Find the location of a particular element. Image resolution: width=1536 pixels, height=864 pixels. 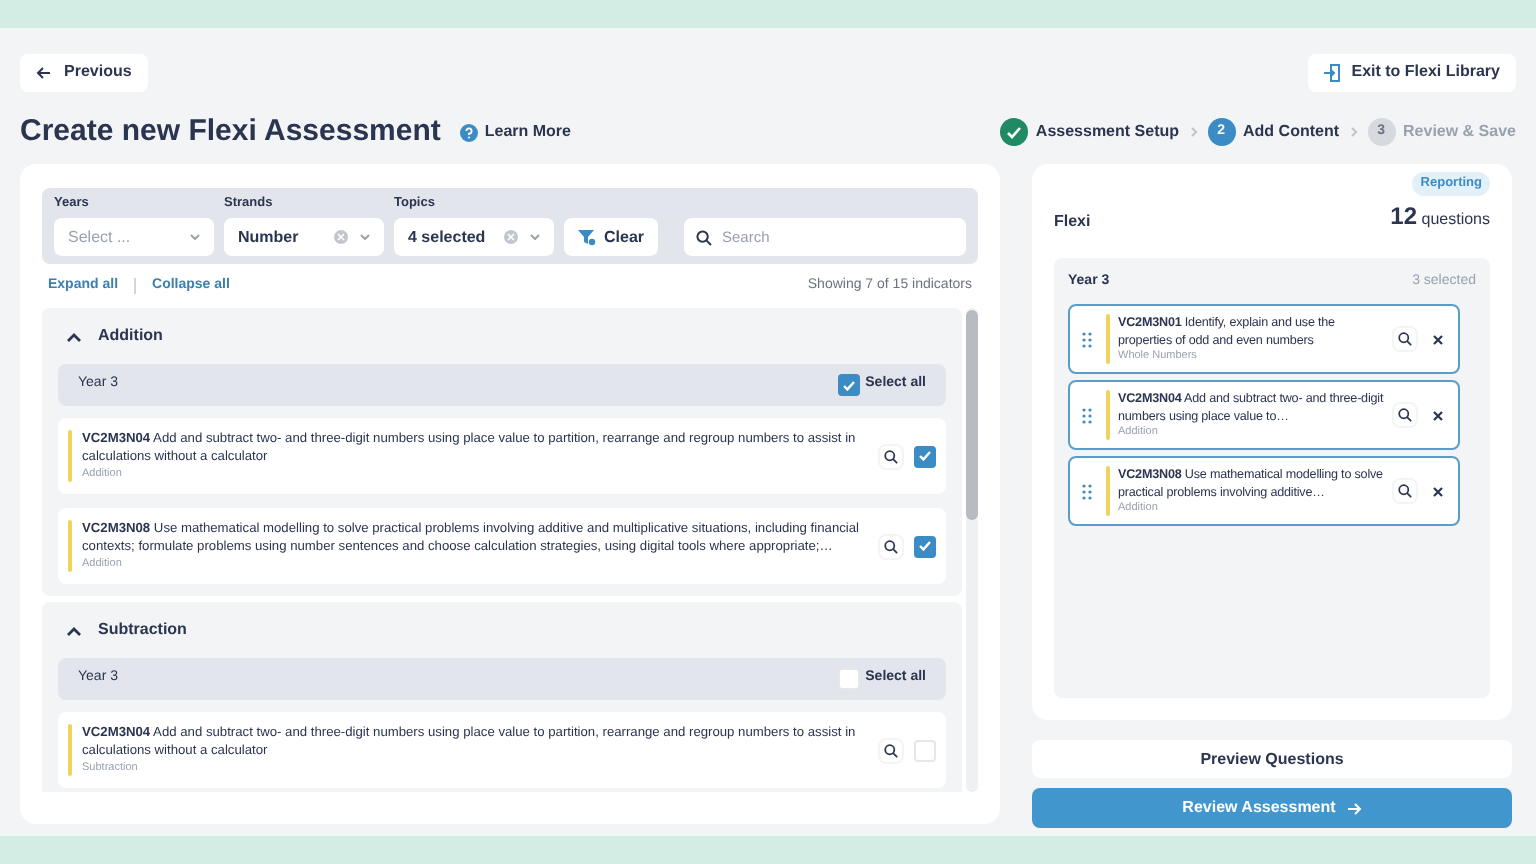

filter-dropdown: Number is located at coordinates (304, 237).